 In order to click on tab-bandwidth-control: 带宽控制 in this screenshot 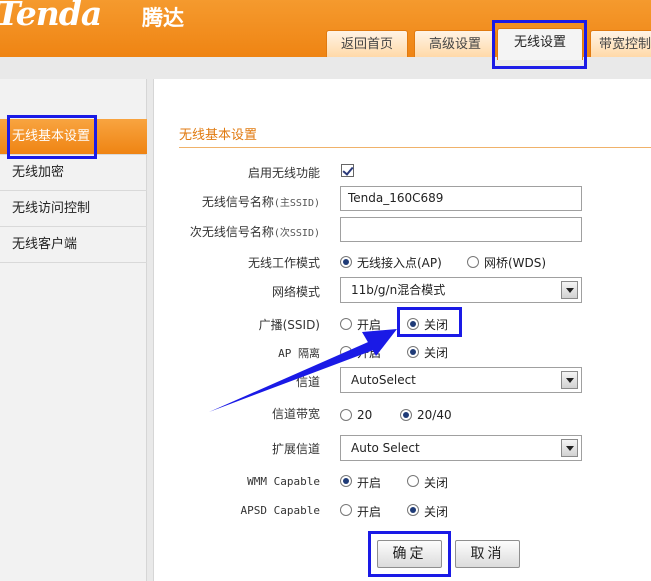, I will do `click(620, 43)`.